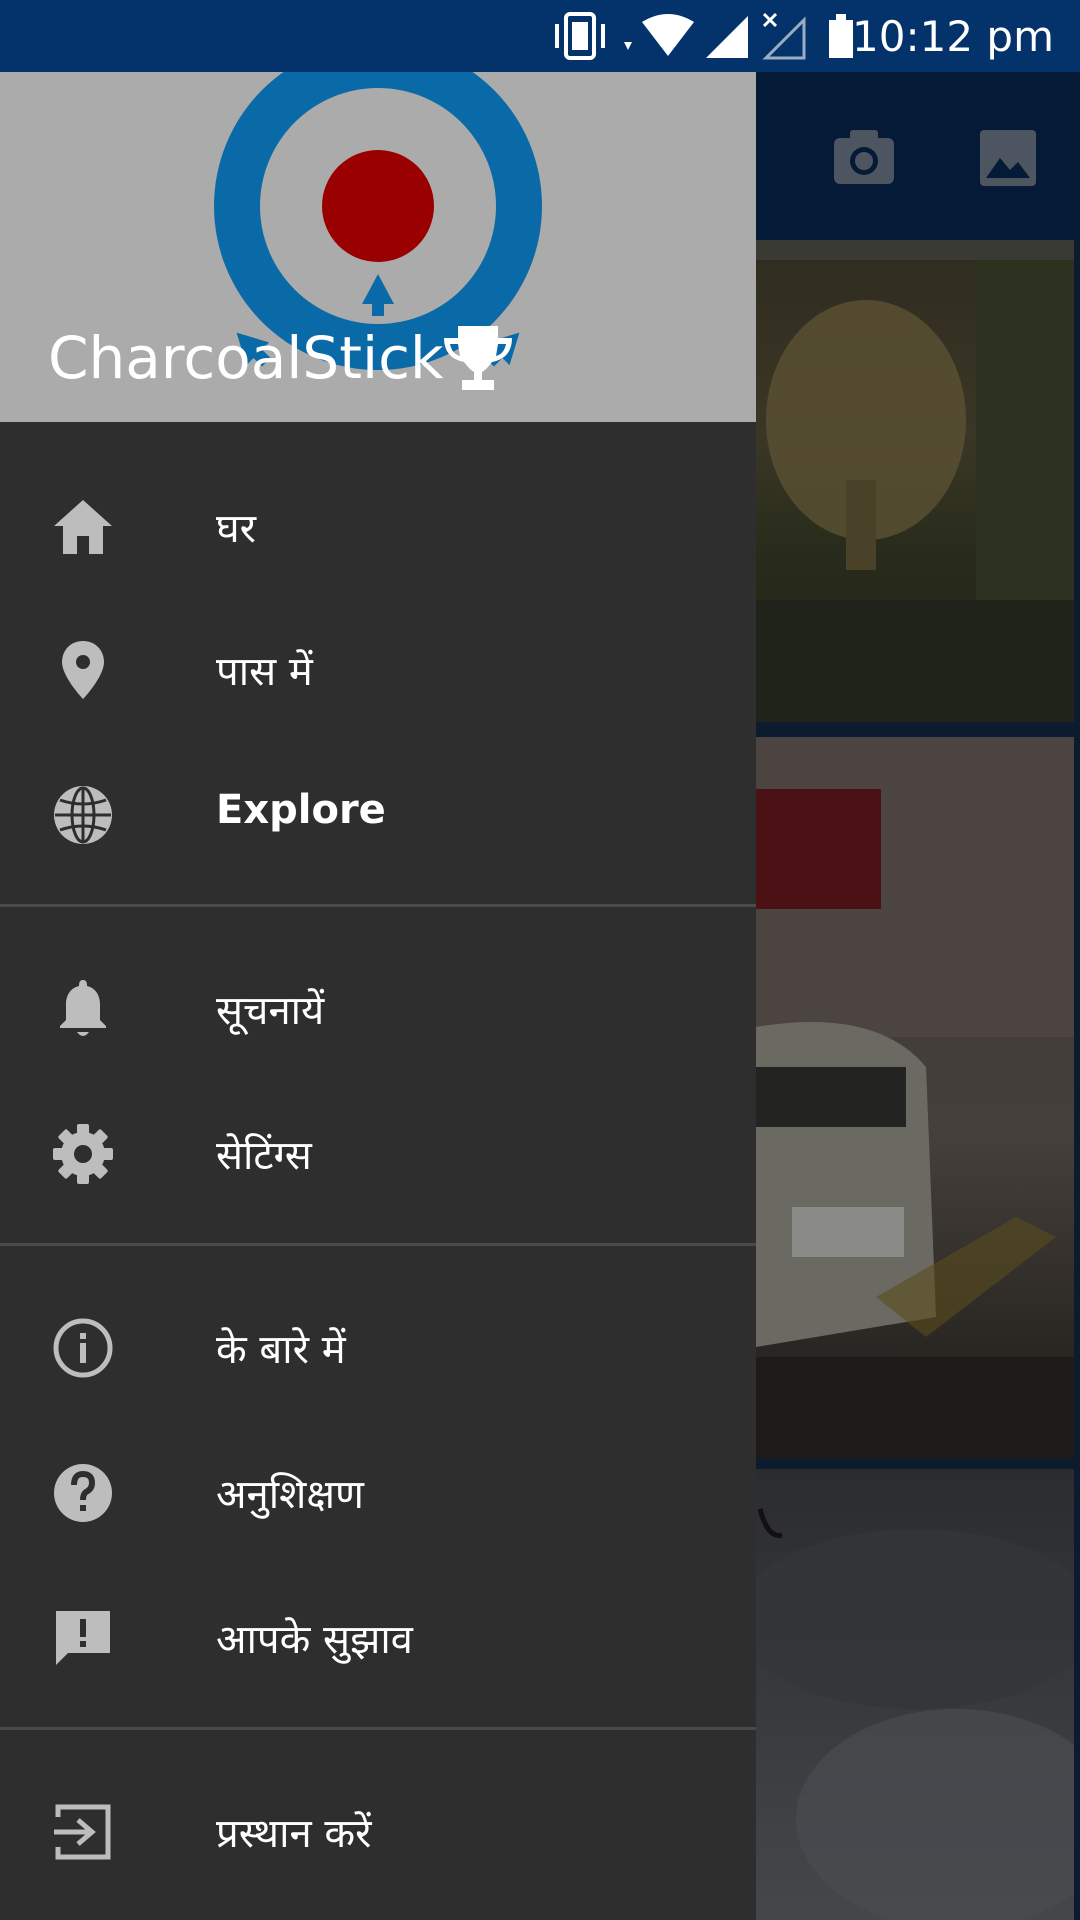  What do you see at coordinates (264, 672) in the screenshot?
I see `menu-item-label: पास में` at bounding box center [264, 672].